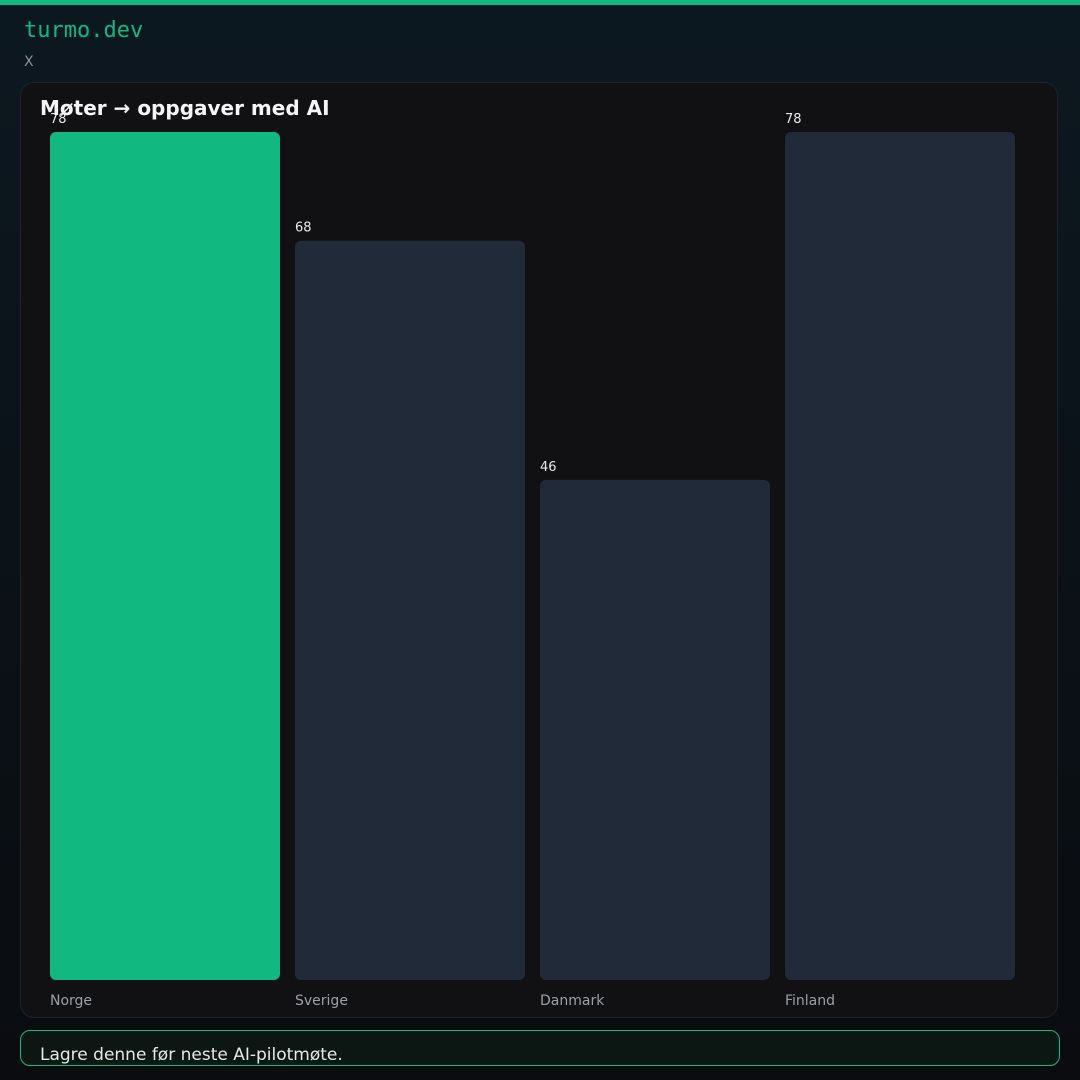 The height and width of the screenshot is (1080, 1080). What do you see at coordinates (655, 729) in the screenshot?
I see `bar-danmark` at bounding box center [655, 729].